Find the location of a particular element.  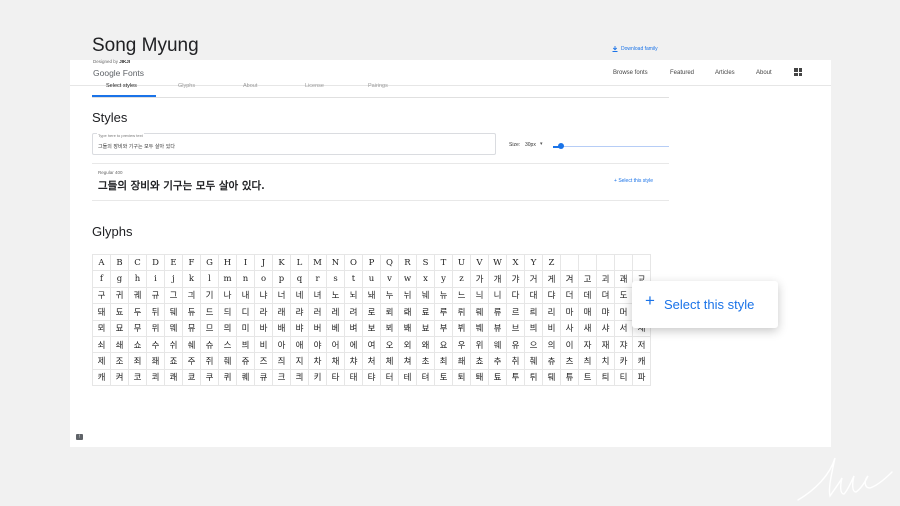

glyph-cell: 쇄 is located at coordinates (120, 345).